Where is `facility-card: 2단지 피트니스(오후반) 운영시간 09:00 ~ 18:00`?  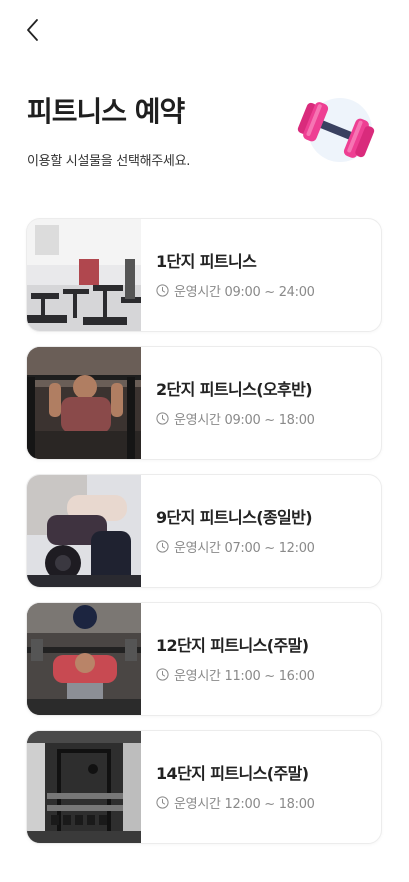 facility-card: 2단지 피트니스(오후반) 운영시간 09:00 ~ 18:00 is located at coordinates (204, 403).